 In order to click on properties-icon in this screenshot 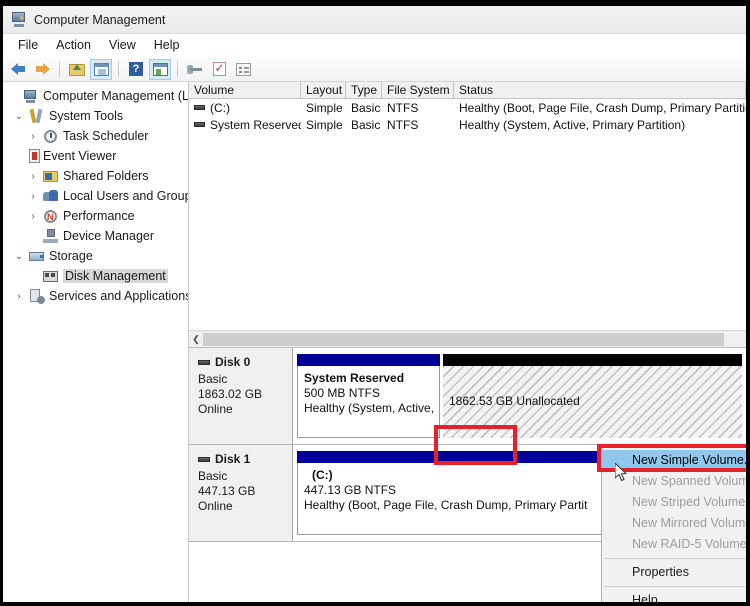, I will do `click(219, 69)`.